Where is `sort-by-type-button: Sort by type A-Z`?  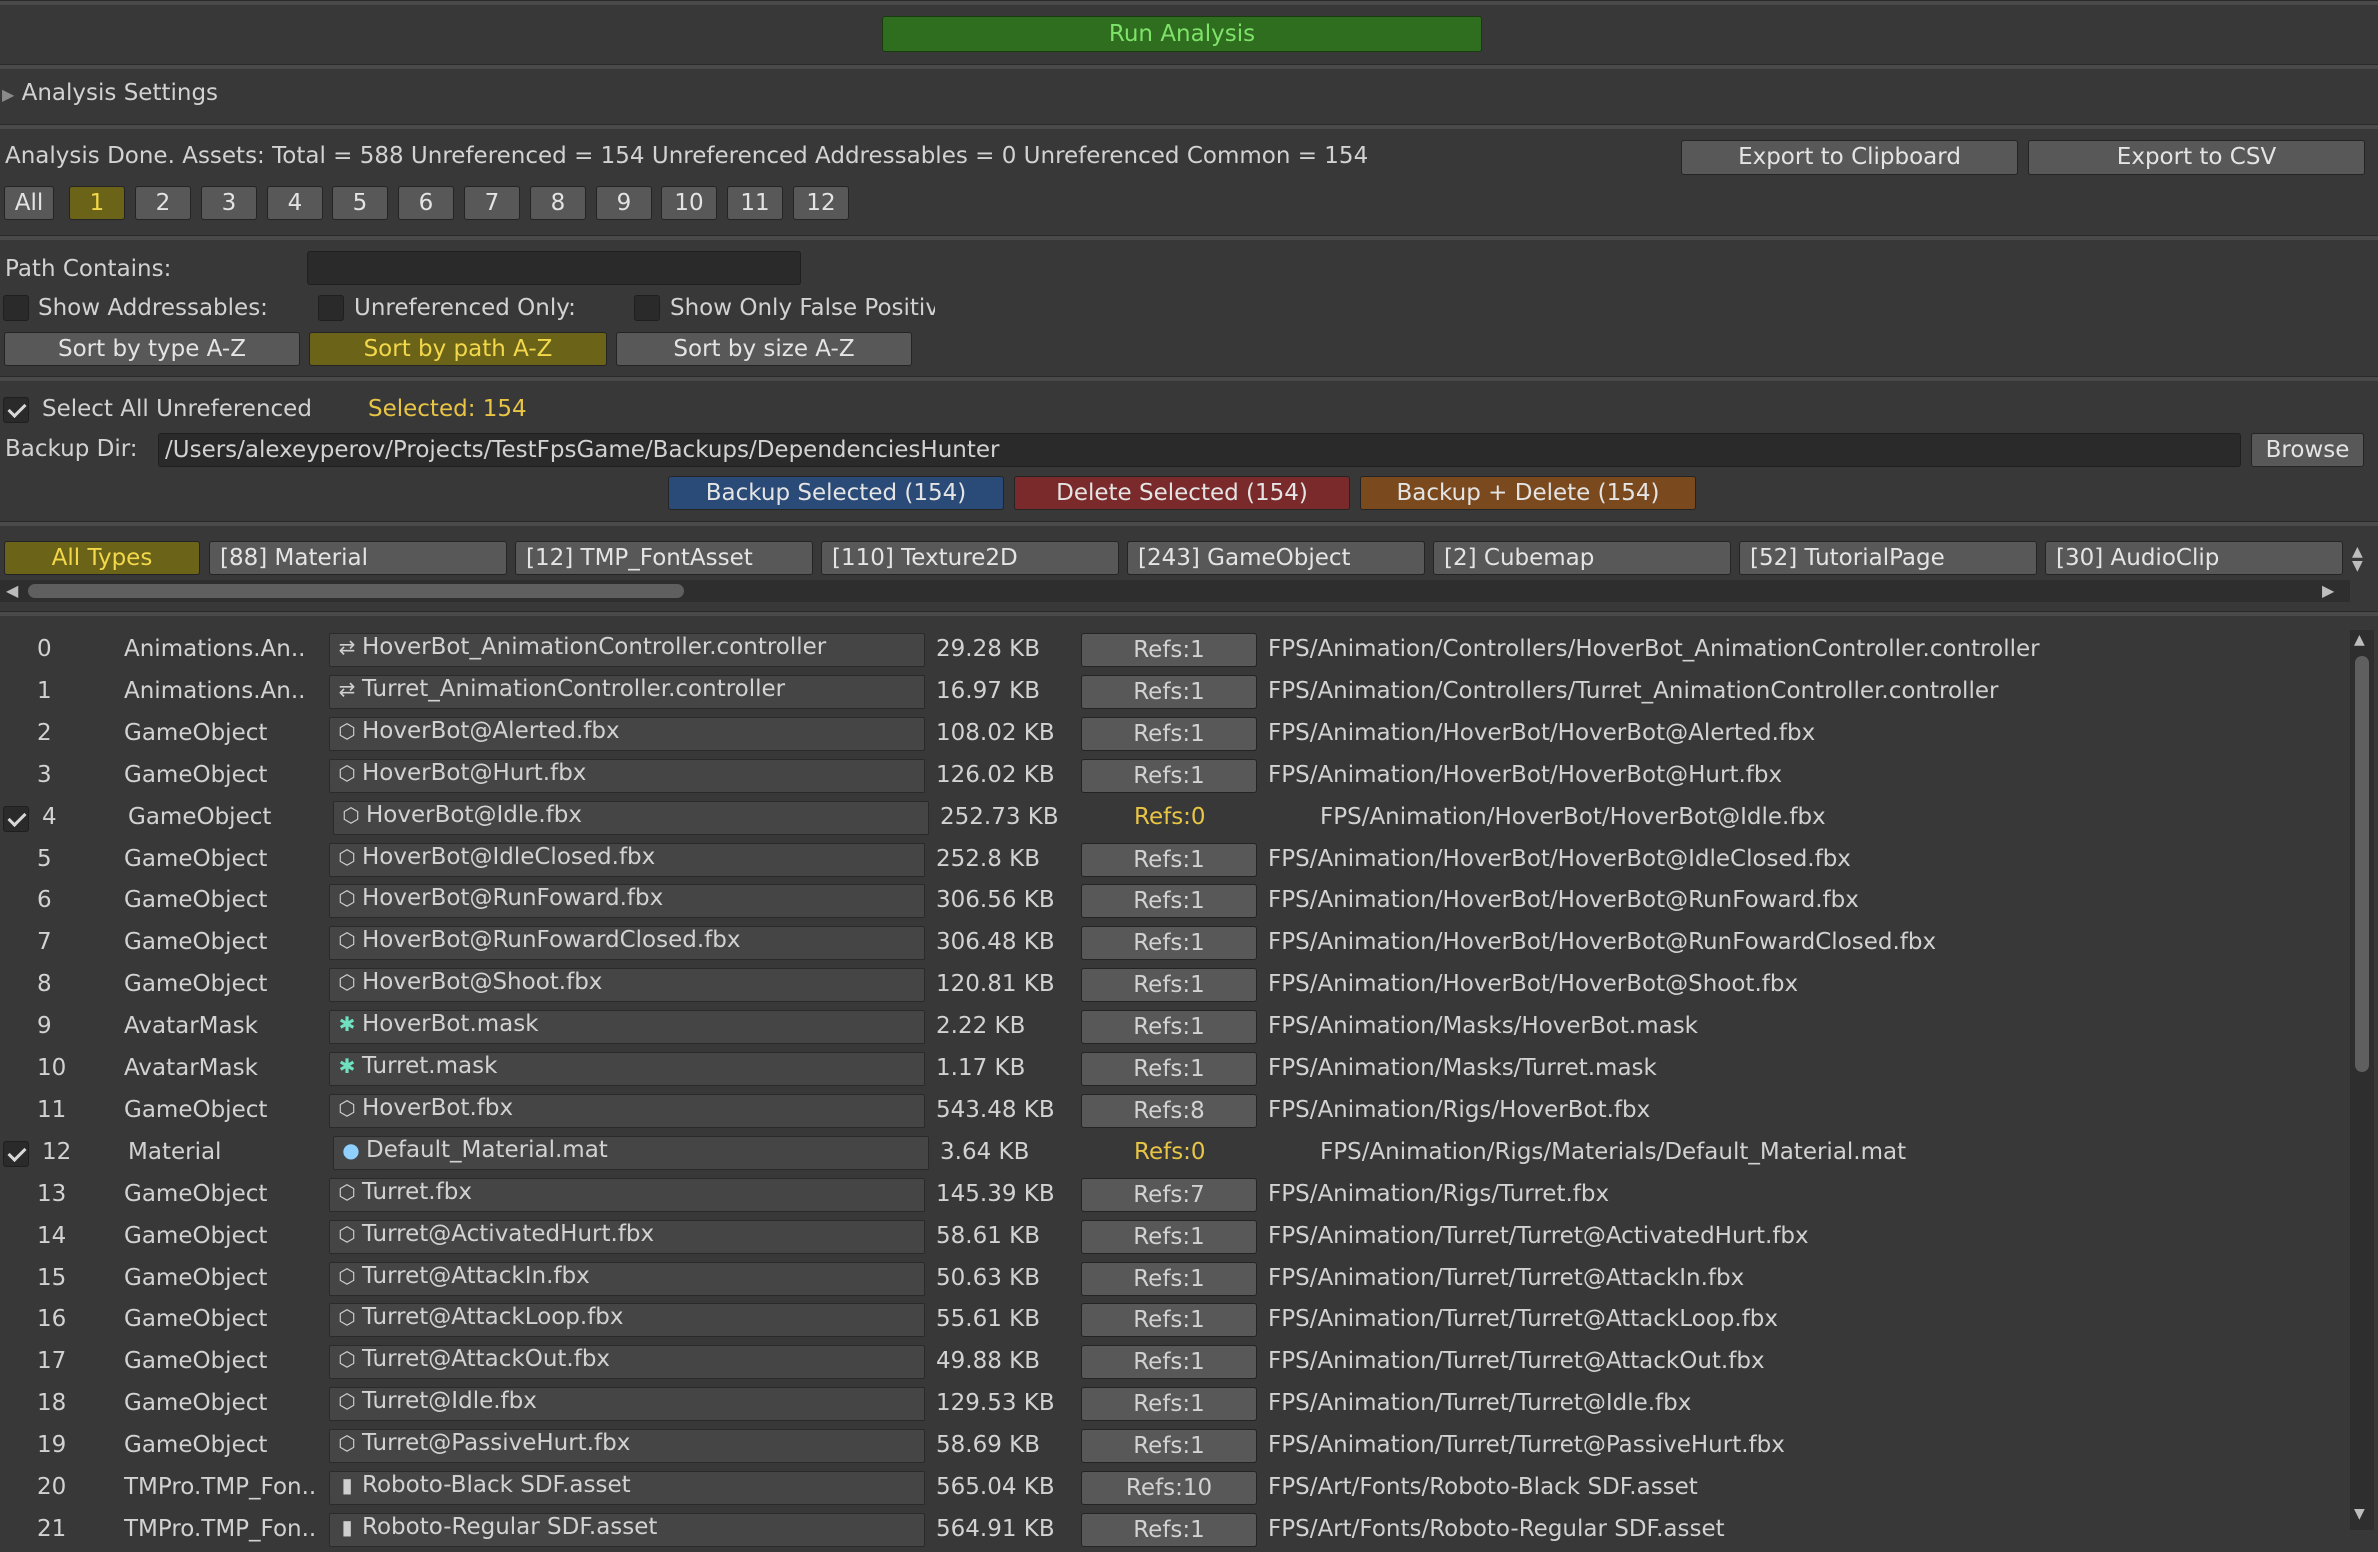 sort-by-type-button: Sort by type A-Z is located at coordinates (152, 349).